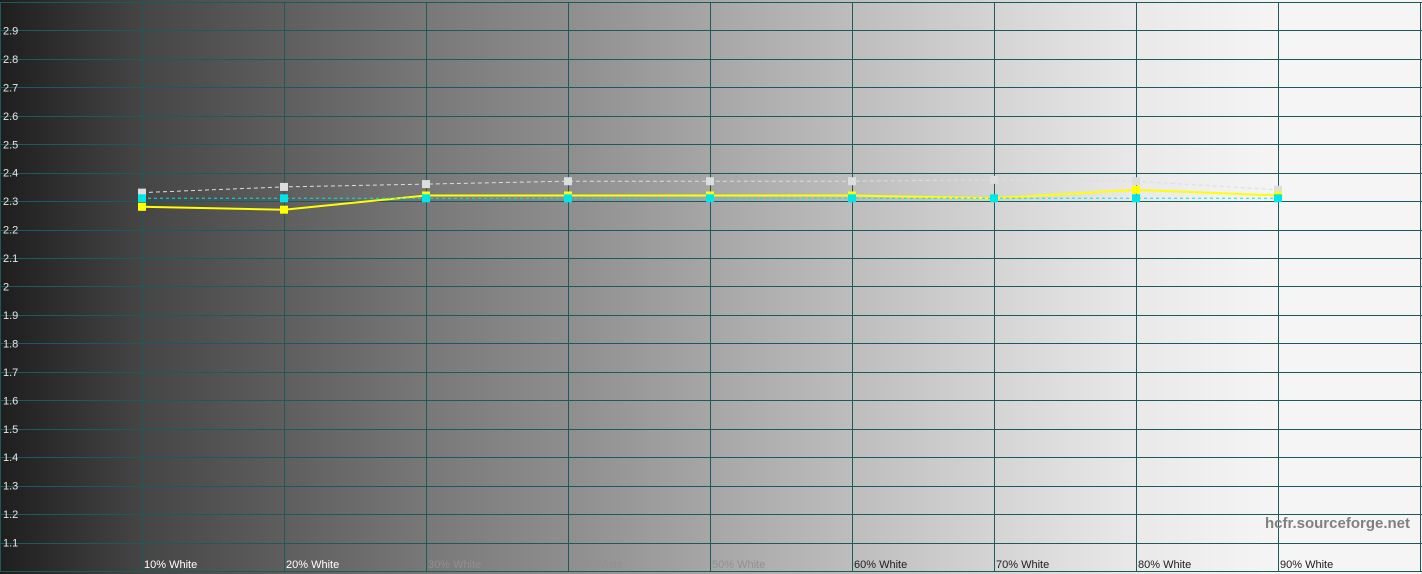  Describe the element at coordinates (10, 458) in the screenshot. I see `y-tick-label: 1.4` at that location.